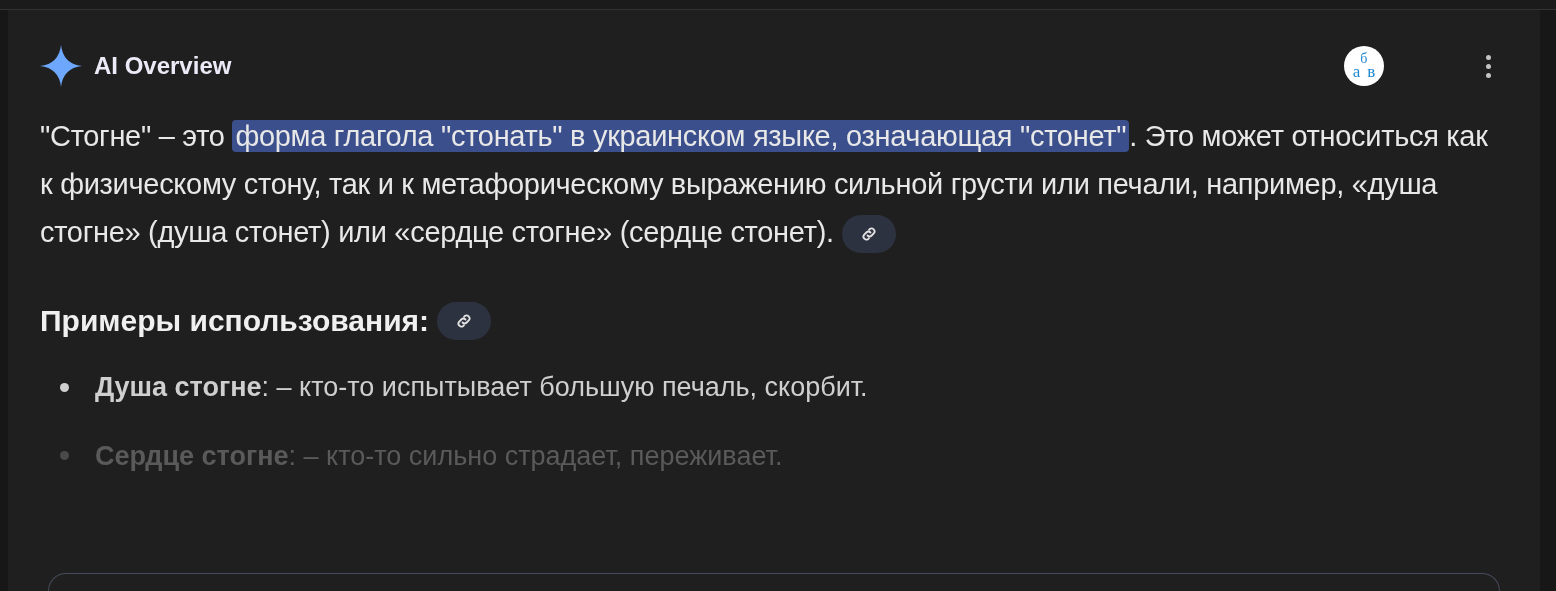 The image size is (1556, 591). I want to click on sparkle-icon, so click(61, 66).